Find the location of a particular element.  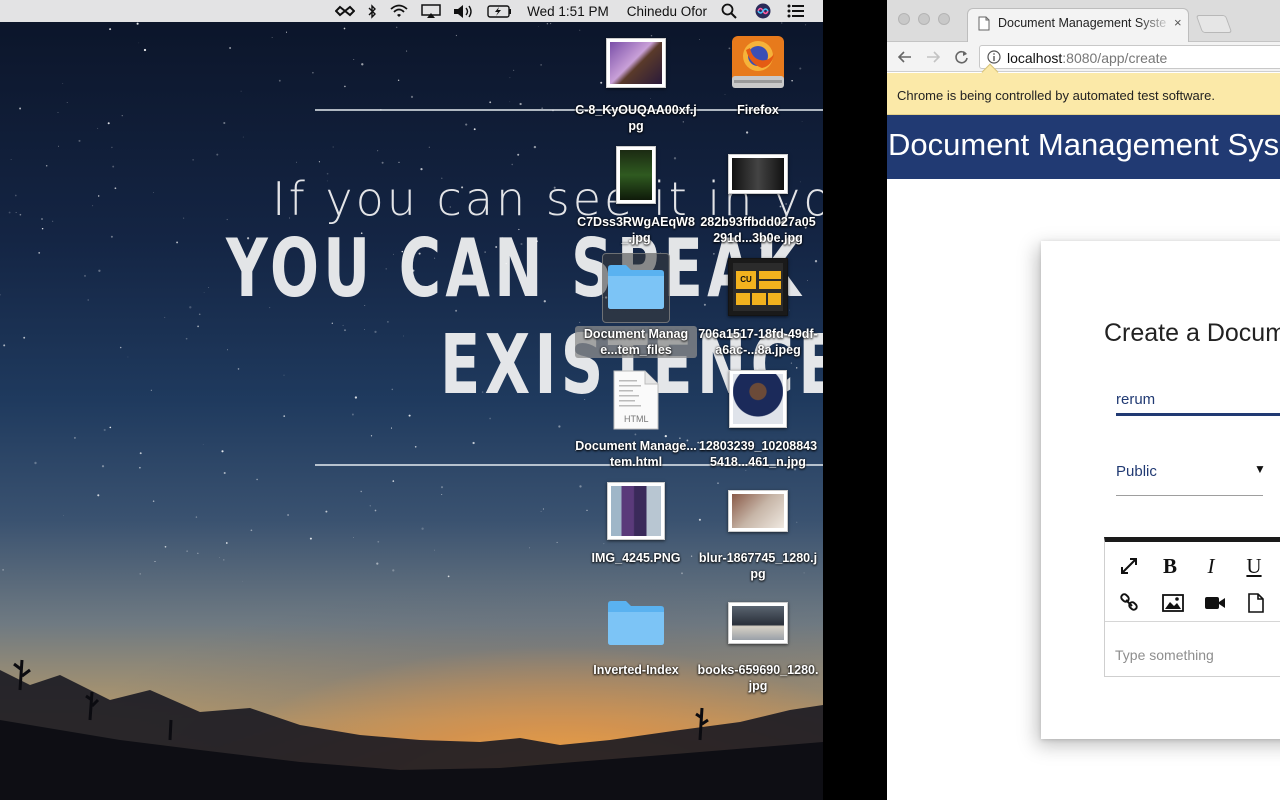

siri-icon is located at coordinates (763, 11).